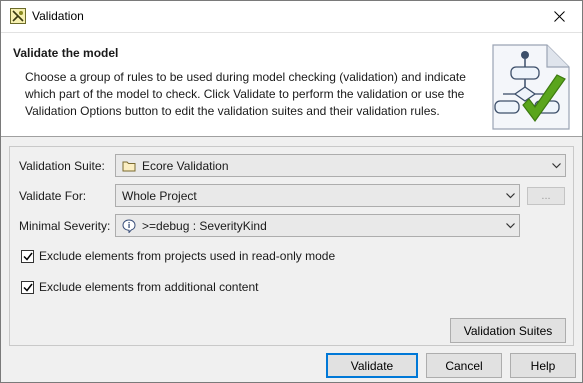 The image size is (583, 383). What do you see at coordinates (291, 16) in the screenshot?
I see `title-bar: Validation` at bounding box center [291, 16].